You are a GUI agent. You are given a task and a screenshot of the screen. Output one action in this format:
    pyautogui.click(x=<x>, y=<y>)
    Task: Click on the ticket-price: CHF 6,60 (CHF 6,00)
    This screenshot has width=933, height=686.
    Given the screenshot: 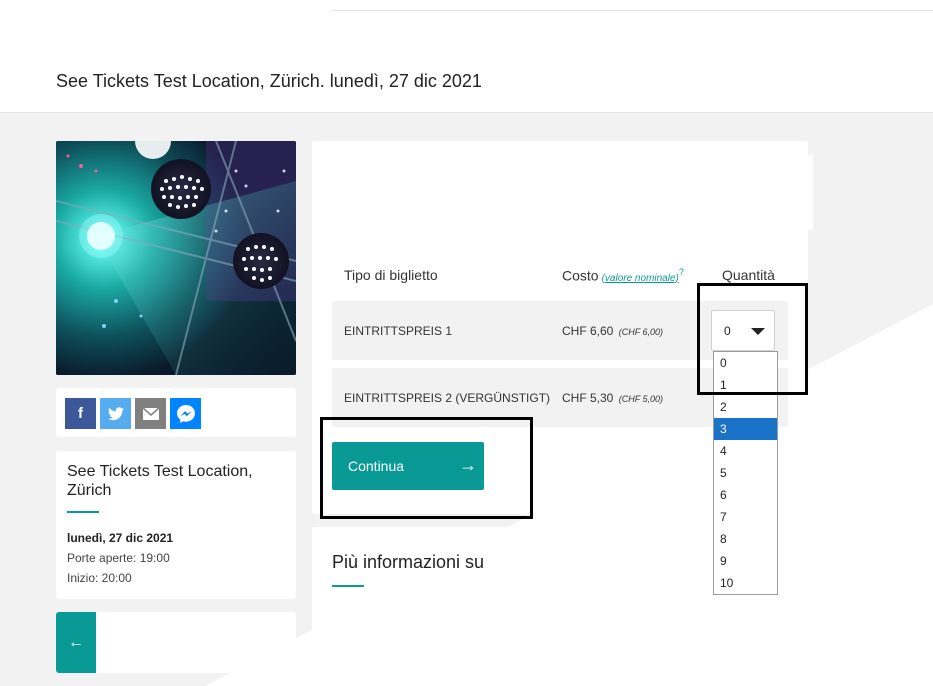 What is the action you would take?
    pyautogui.click(x=612, y=331)
    